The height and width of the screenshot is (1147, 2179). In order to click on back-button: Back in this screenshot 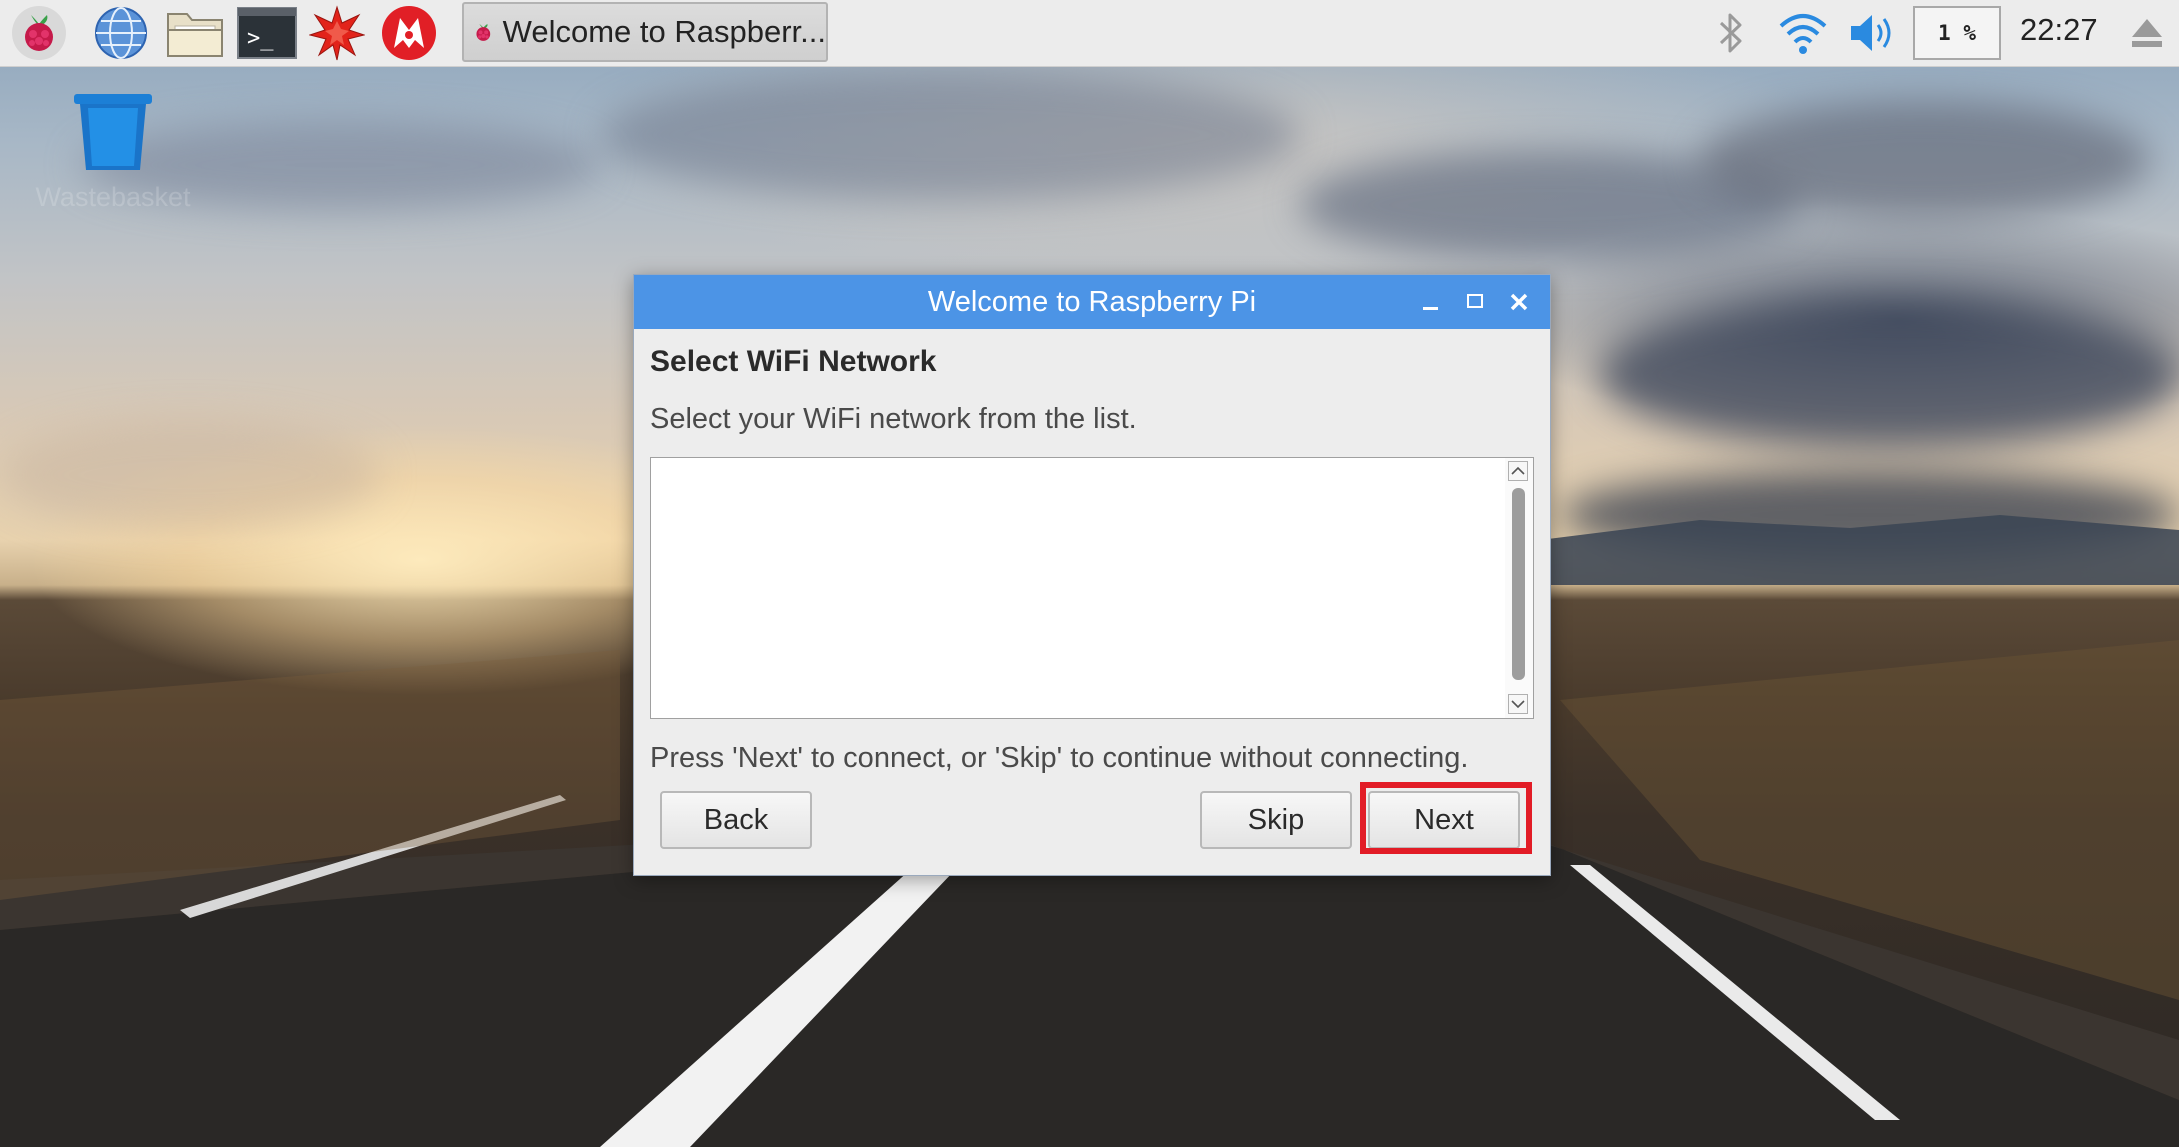, I will do `click(736, 820)`.